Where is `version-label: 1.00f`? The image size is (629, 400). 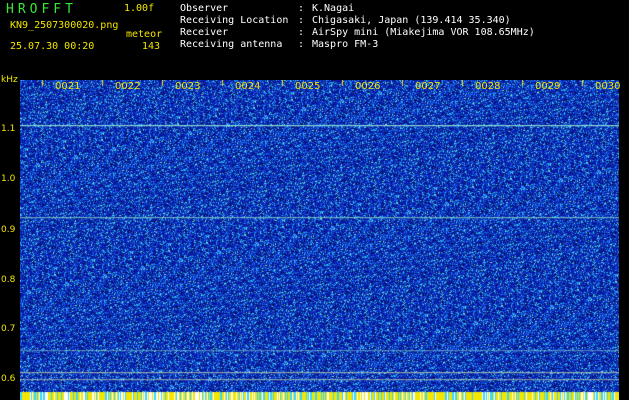 version-label: 1.00f is located at coordinates (139, 8).